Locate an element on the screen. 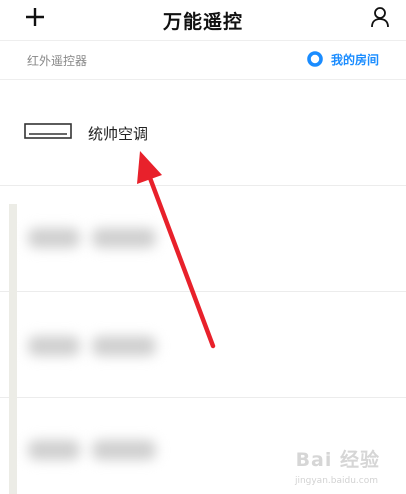 This screenshot has height=494, width=406. edge-strip is located at coordinates (13, 349).